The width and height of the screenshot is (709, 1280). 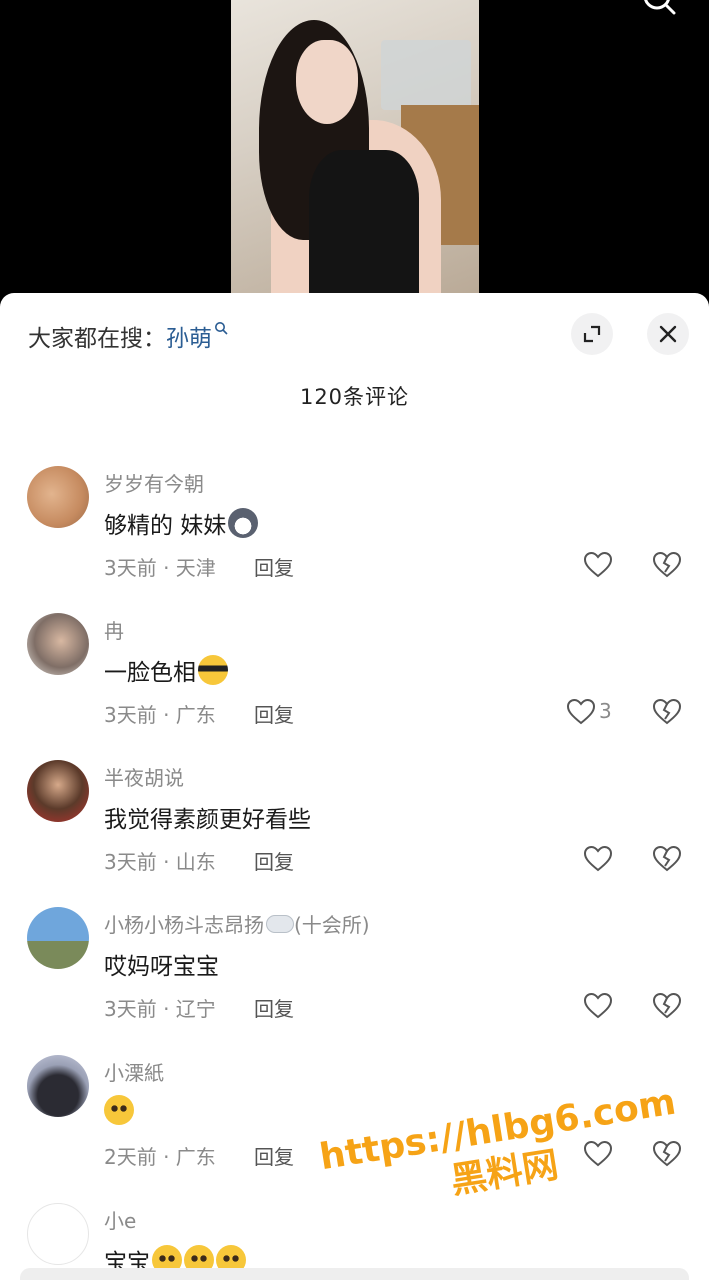 I want to click on comment-username: 小杨小杨斗志昂扬 (十会所), so click(x=237, y=923).